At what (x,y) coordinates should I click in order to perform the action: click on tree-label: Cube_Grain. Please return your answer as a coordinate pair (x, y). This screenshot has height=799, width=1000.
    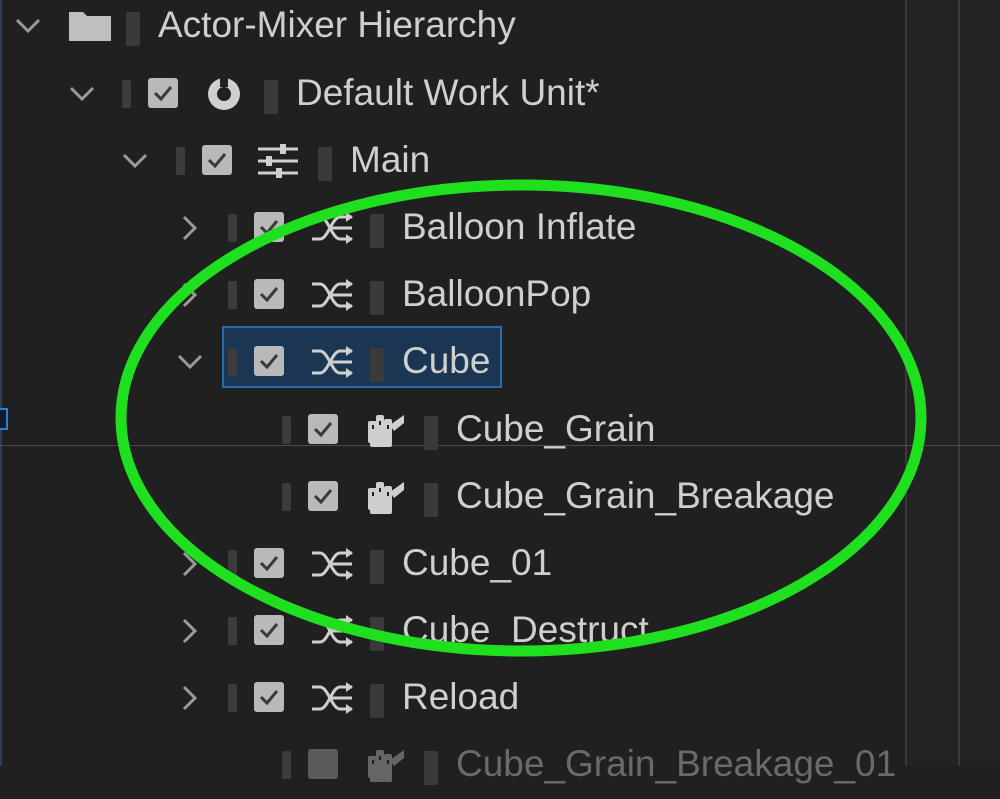
    Looking at the image, I should click on (556, 428).